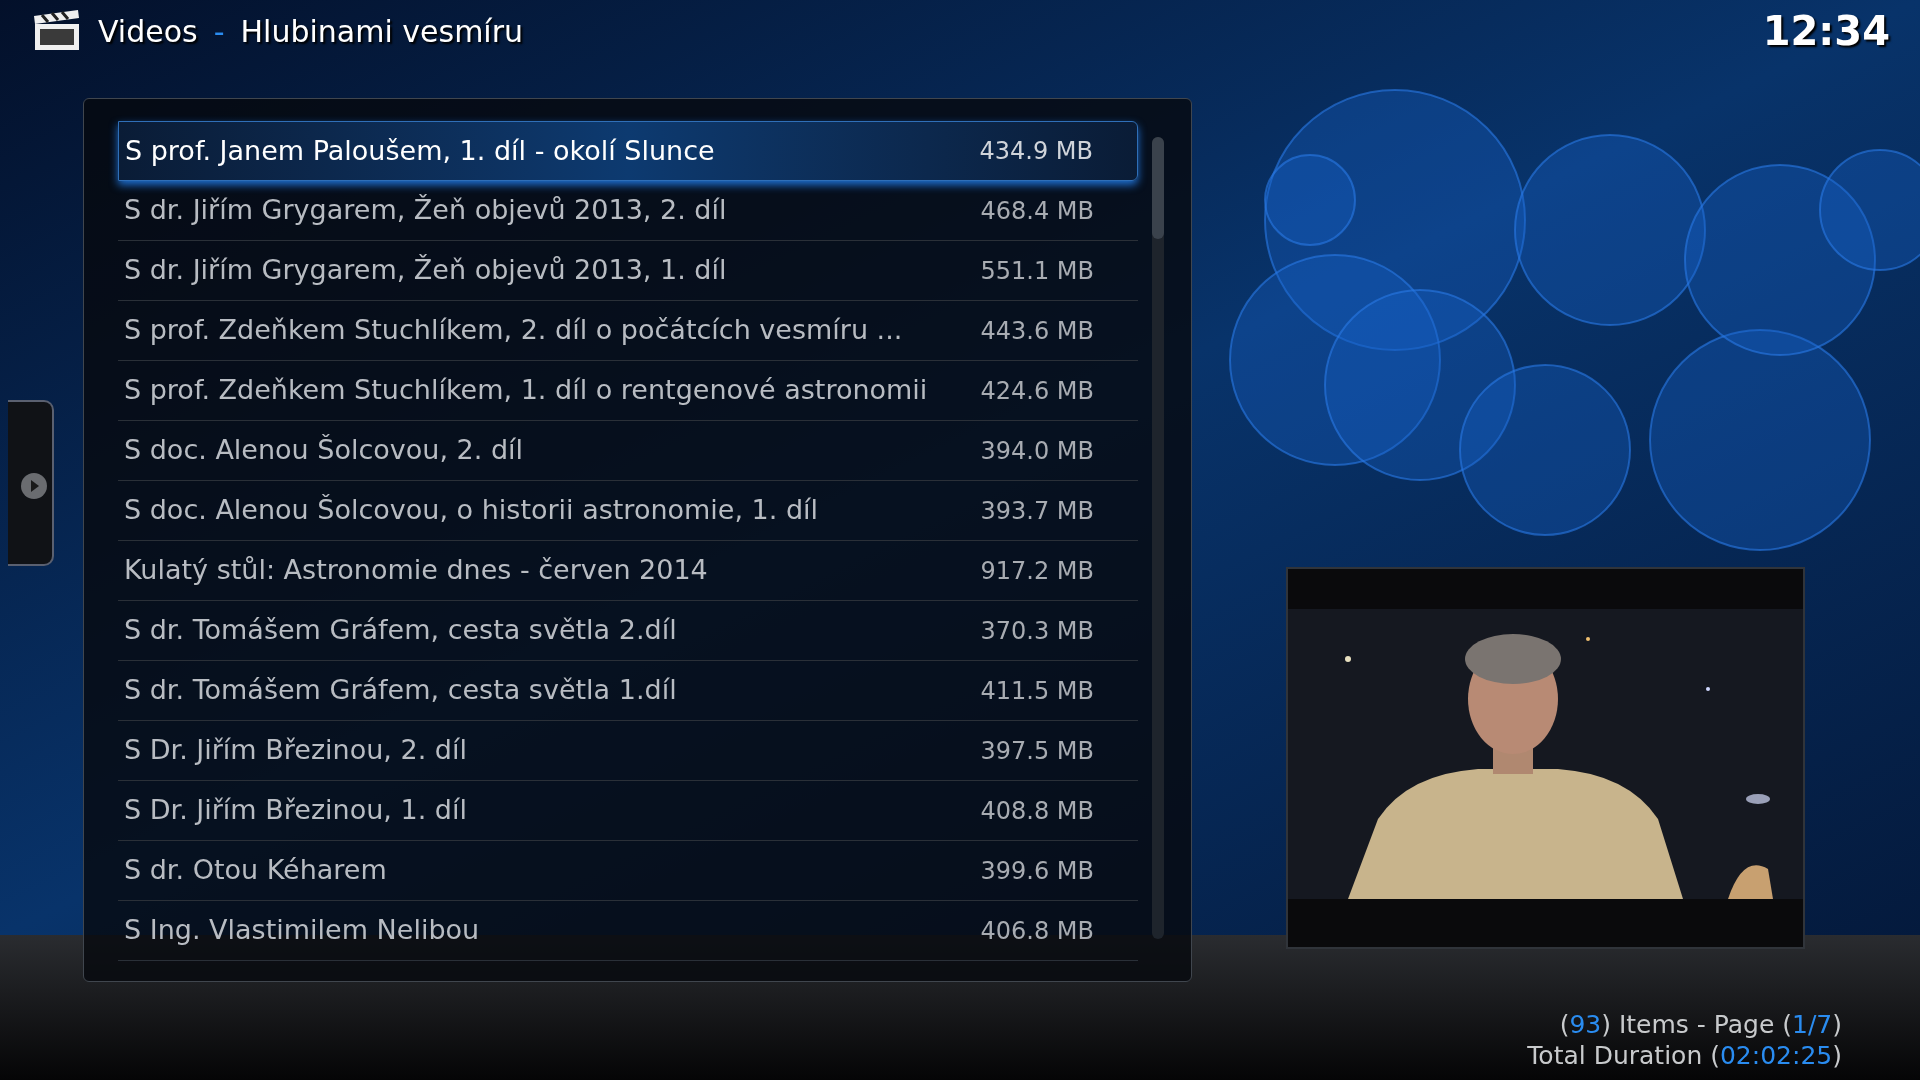 This screenshot has height=1080, width=1920. Describe the element at coordinates (1037, 331) in the screenshot. I see `file-size: 443.6 MB` at that location.